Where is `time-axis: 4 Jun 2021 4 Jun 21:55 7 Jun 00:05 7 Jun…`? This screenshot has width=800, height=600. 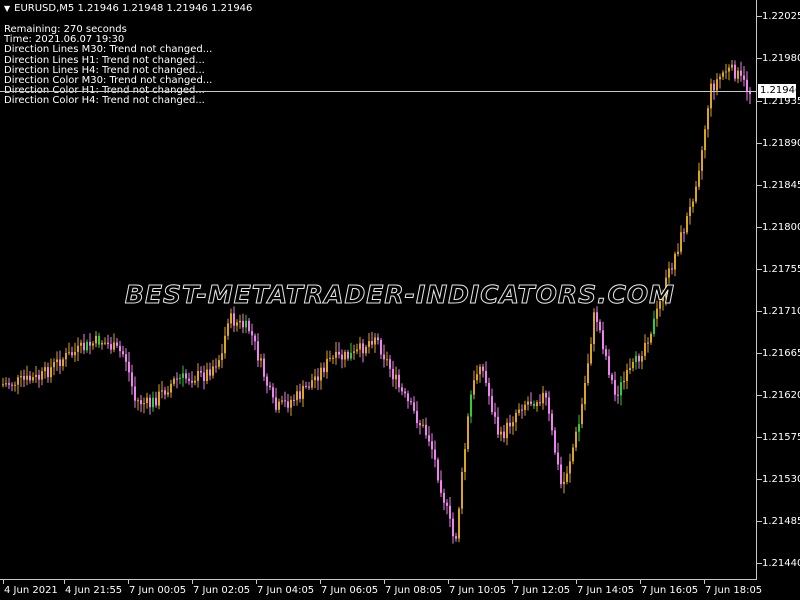 time-axis: 4 Jun 2021 4 Jun 21:55 7 Jun 00:05 7 Jun… is located at coordinates (381, 590).